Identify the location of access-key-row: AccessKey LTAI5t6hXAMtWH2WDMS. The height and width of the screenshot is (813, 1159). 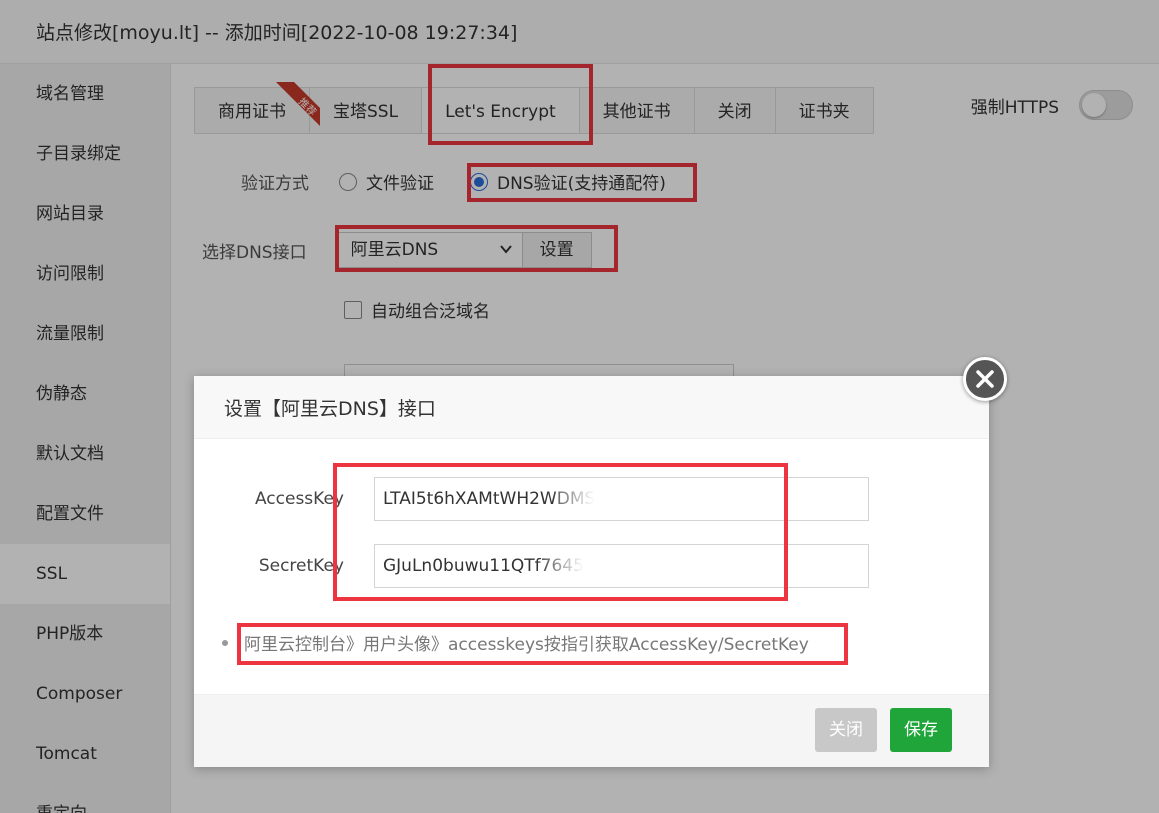
(531, 499).